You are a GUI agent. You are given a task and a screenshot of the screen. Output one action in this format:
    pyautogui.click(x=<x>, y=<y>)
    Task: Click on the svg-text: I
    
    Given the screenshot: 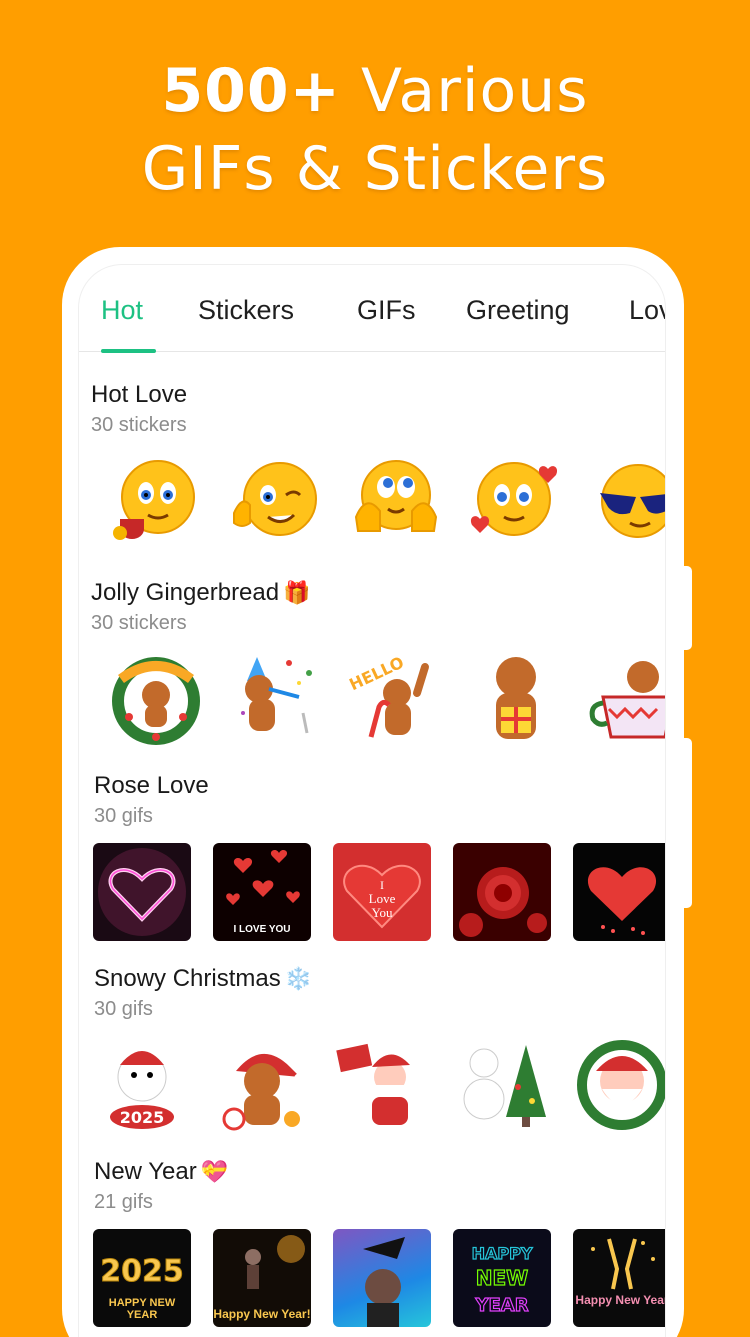 What is the action you would take?
    pyautogui.click(x=382, y=885)
    